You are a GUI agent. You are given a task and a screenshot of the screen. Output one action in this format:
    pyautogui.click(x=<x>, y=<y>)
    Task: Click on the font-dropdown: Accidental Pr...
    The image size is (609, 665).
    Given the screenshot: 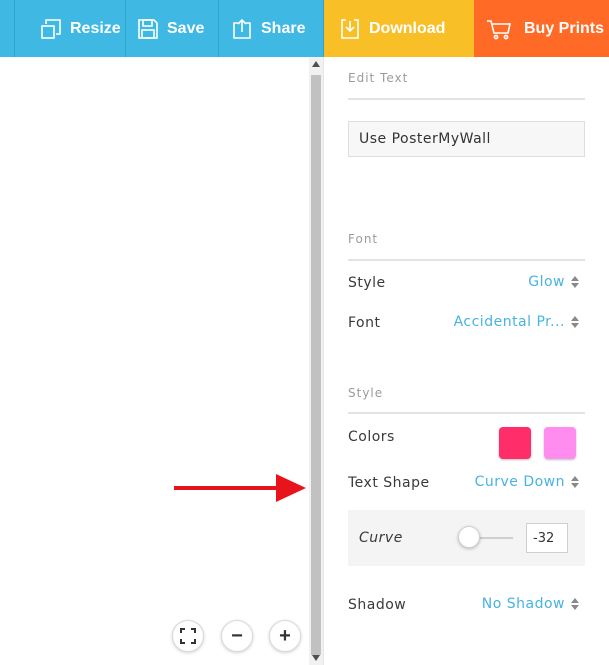 What is the action you would take?
    pyautogui.click(x=516, y=322)
    